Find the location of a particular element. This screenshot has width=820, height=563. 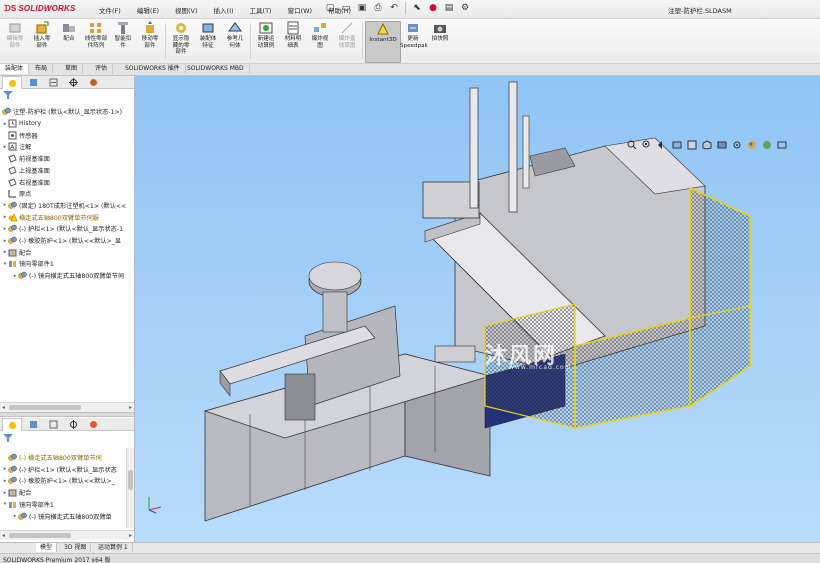

bottom-tab: 模型 is located at coordinates (47, 547).